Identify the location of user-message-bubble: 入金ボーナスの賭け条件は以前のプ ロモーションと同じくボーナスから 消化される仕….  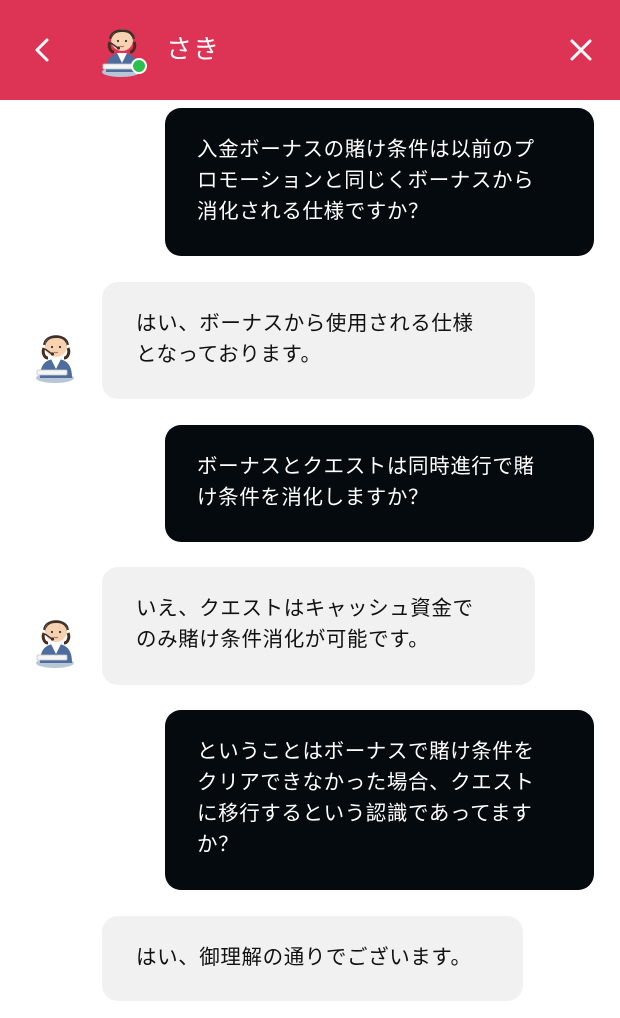
(379, 182).